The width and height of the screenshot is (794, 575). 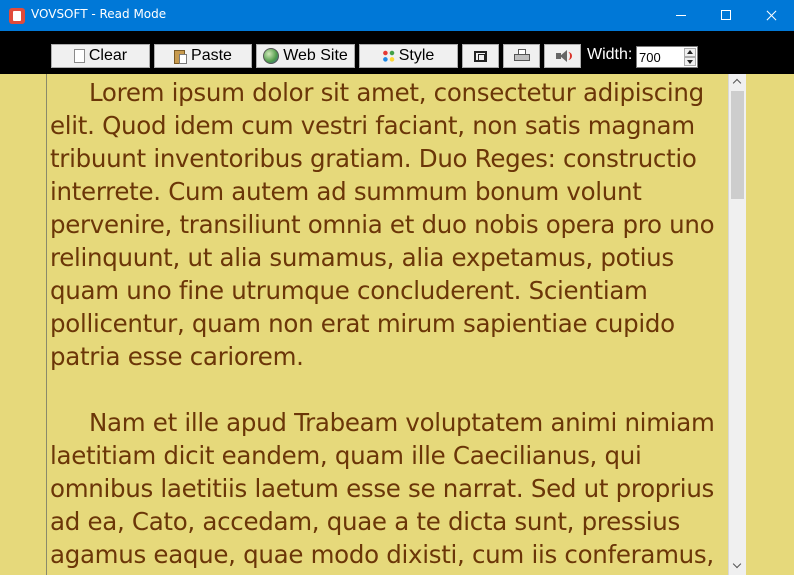 I want to click on maximize-button, so click(x=726, y=15).